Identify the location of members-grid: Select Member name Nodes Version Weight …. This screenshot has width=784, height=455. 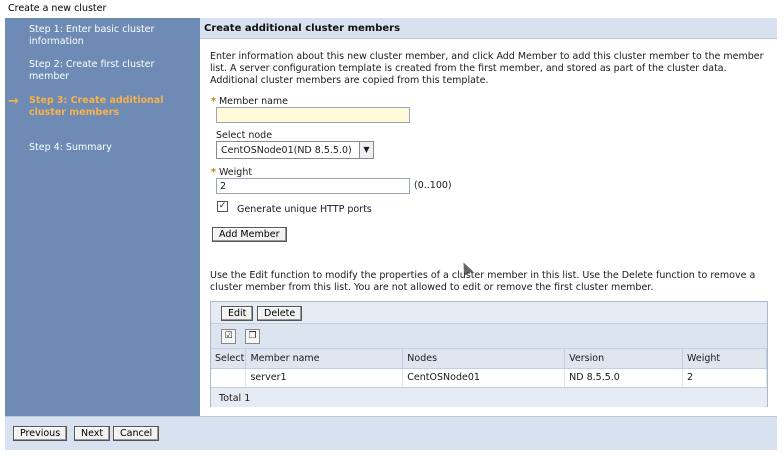
(489, 368).